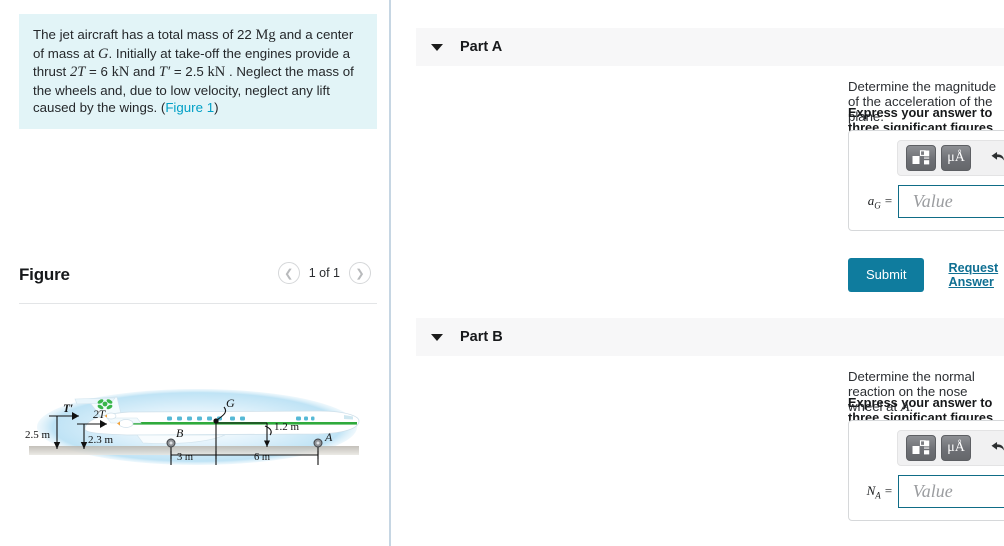 This screenshot has height=546, width=1004. I want to click on problem-var-2t: 2T, so click(77, 72).